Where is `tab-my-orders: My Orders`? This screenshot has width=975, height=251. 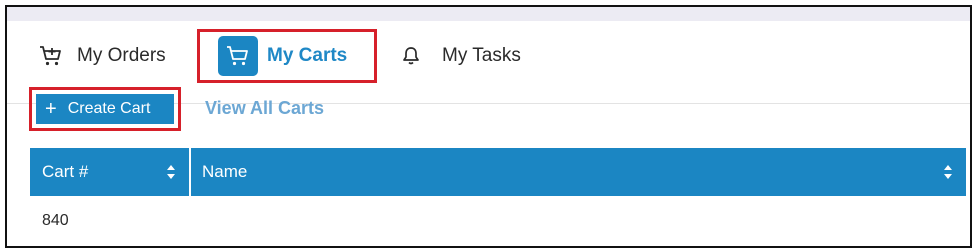
tab-my-orders: My Orders is located at coordinates (102, 56).